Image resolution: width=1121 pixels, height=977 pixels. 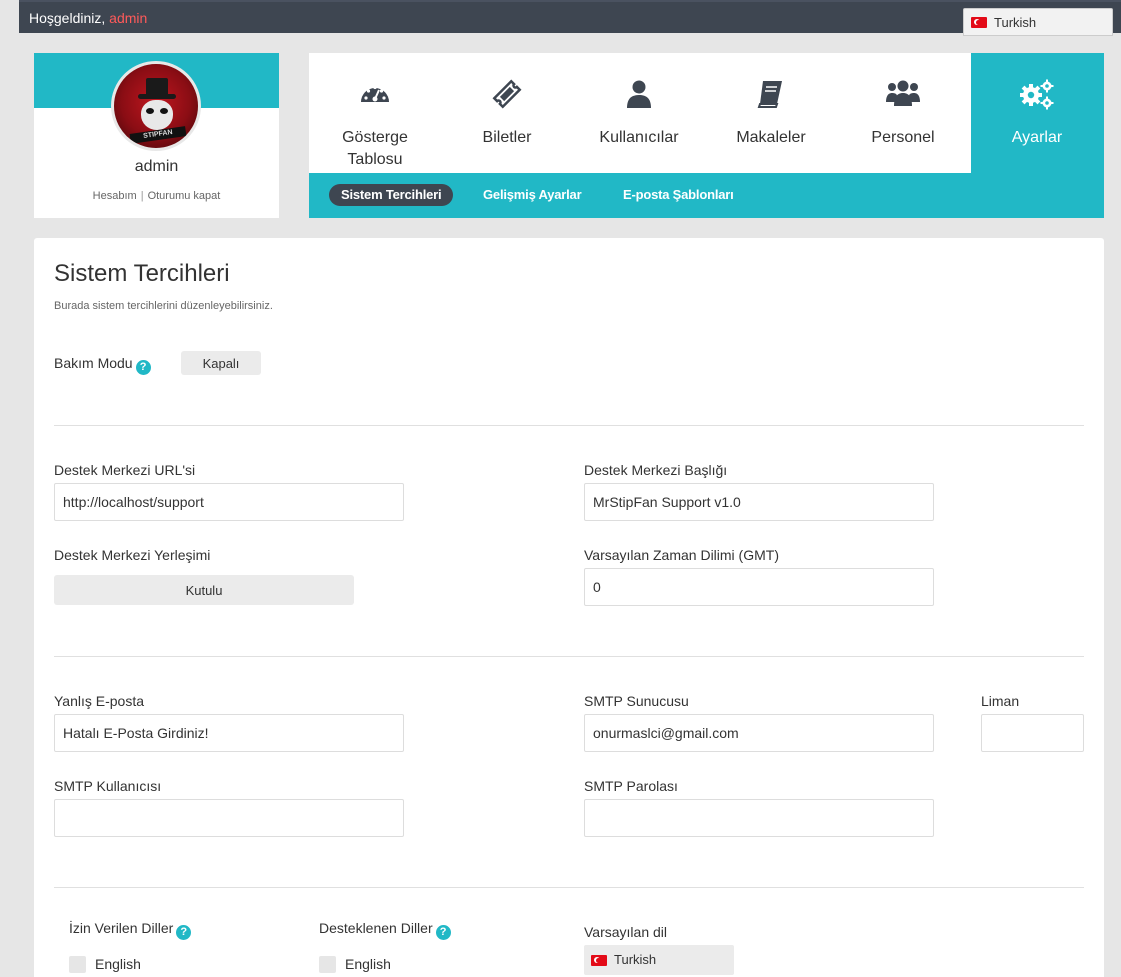 What do you see at coordinates (385, 930) in the screenshot?
I see `supported-languages-label: Desteklenen Diller?` at bounding box center [385, 930].